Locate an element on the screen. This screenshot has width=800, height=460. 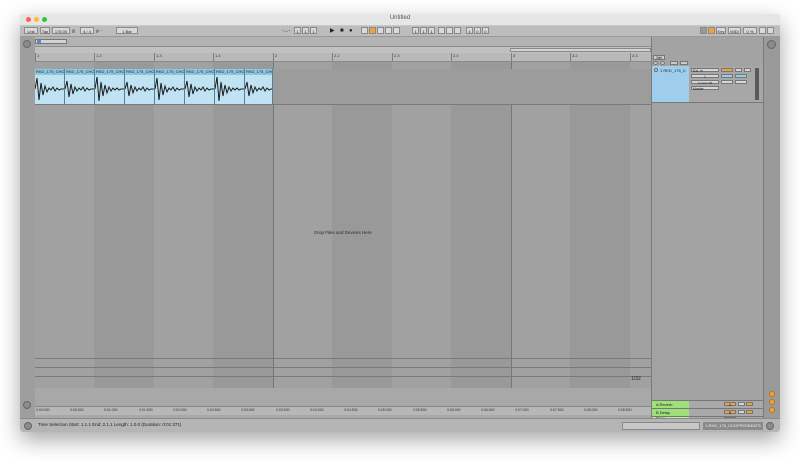
position-sixteenth: 1 is located at coordinates (313, 30).